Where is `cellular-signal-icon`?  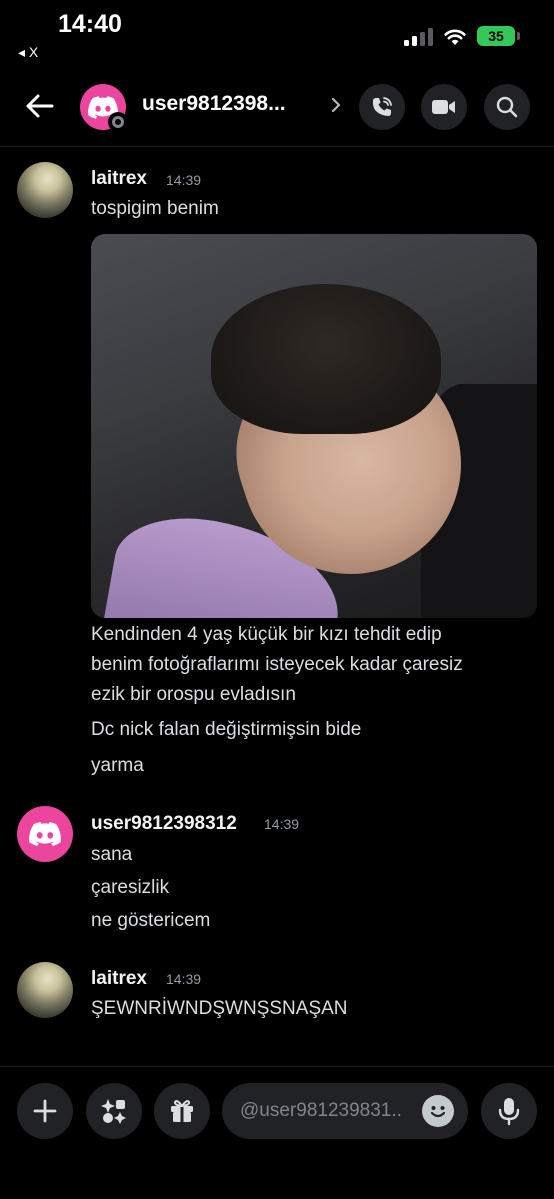
cellular-signal-icon is located at coordinates (419, 37).